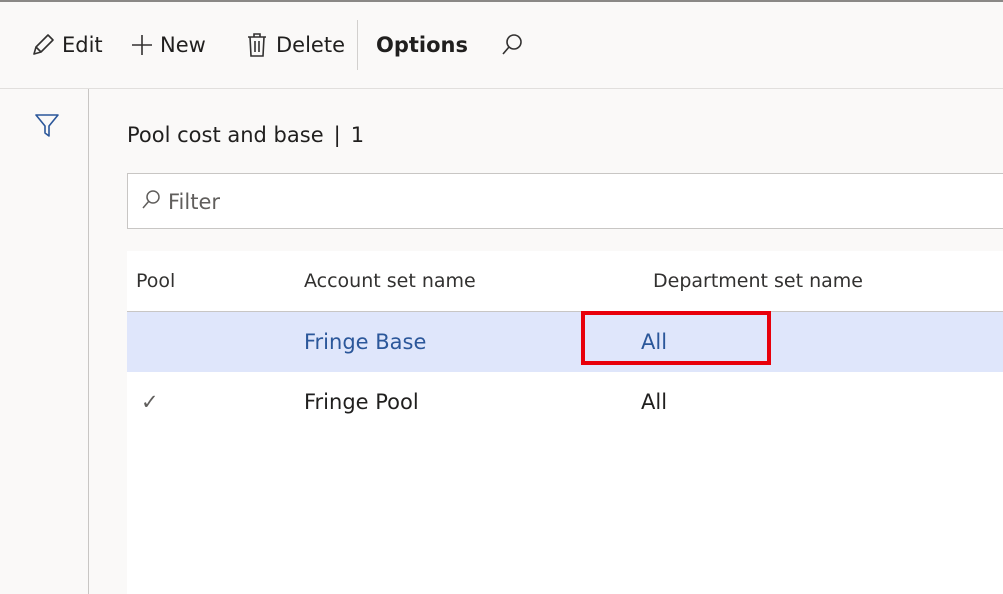 Image resolution: width=1003 pixels, height=594 pixels. Describe the element at coordinates (257, 45) in the screenshot. I see `trash-icon` at that location.